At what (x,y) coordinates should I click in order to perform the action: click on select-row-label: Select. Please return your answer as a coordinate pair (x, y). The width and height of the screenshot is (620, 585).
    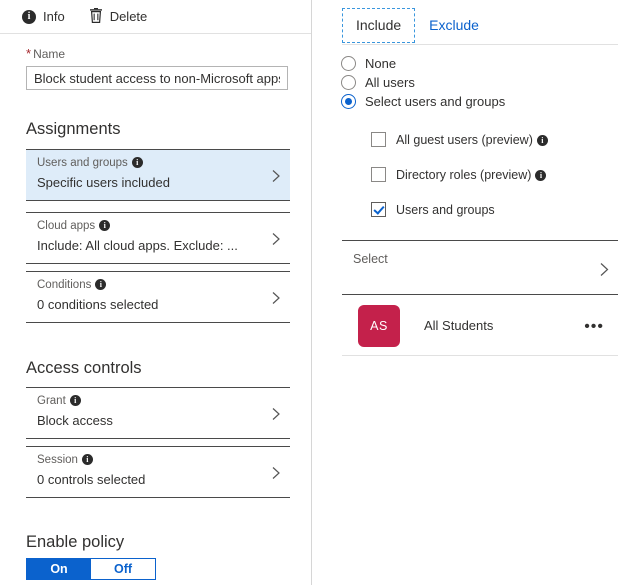
    Looking at the image, I should click on (370, 259).